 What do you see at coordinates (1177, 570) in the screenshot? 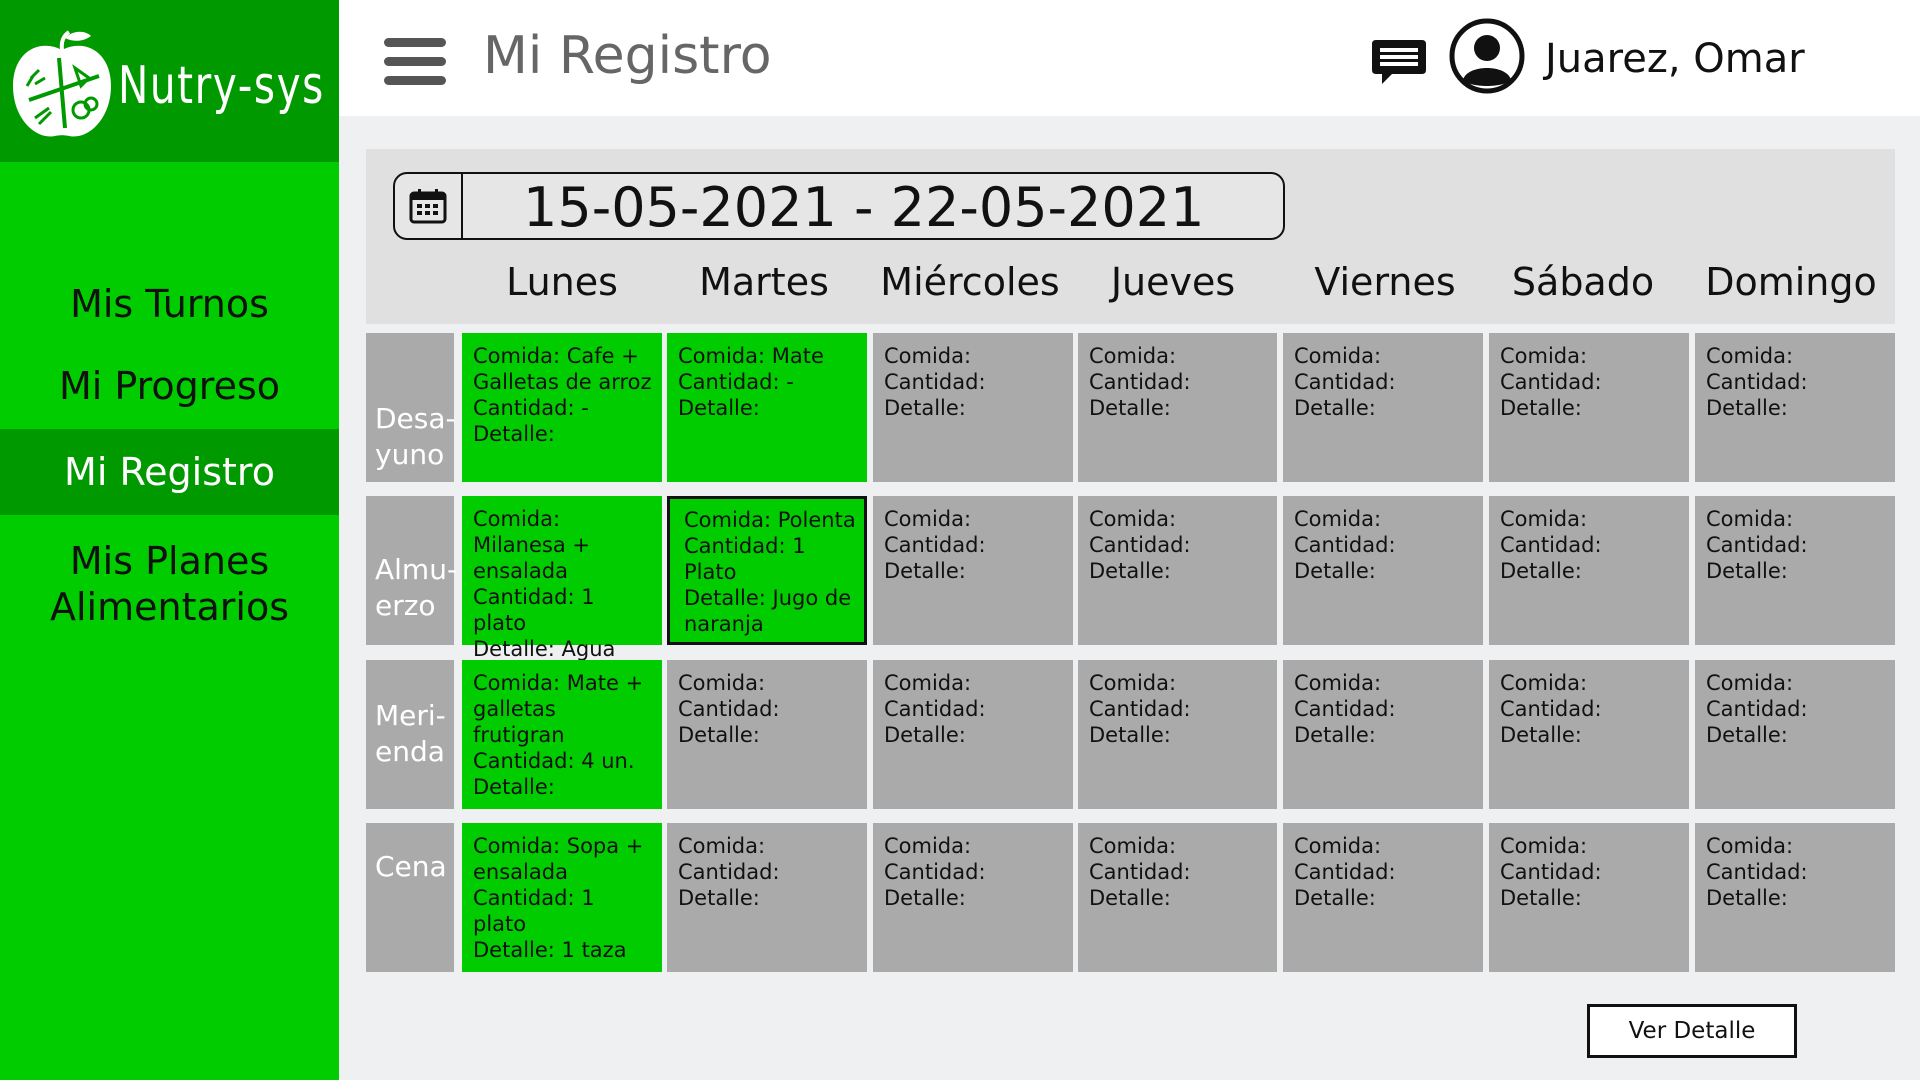
I see `meal-cell-almuerzo-jueves: Comida: Cantidad: Detalle:` at bounding box center [1177, 570].